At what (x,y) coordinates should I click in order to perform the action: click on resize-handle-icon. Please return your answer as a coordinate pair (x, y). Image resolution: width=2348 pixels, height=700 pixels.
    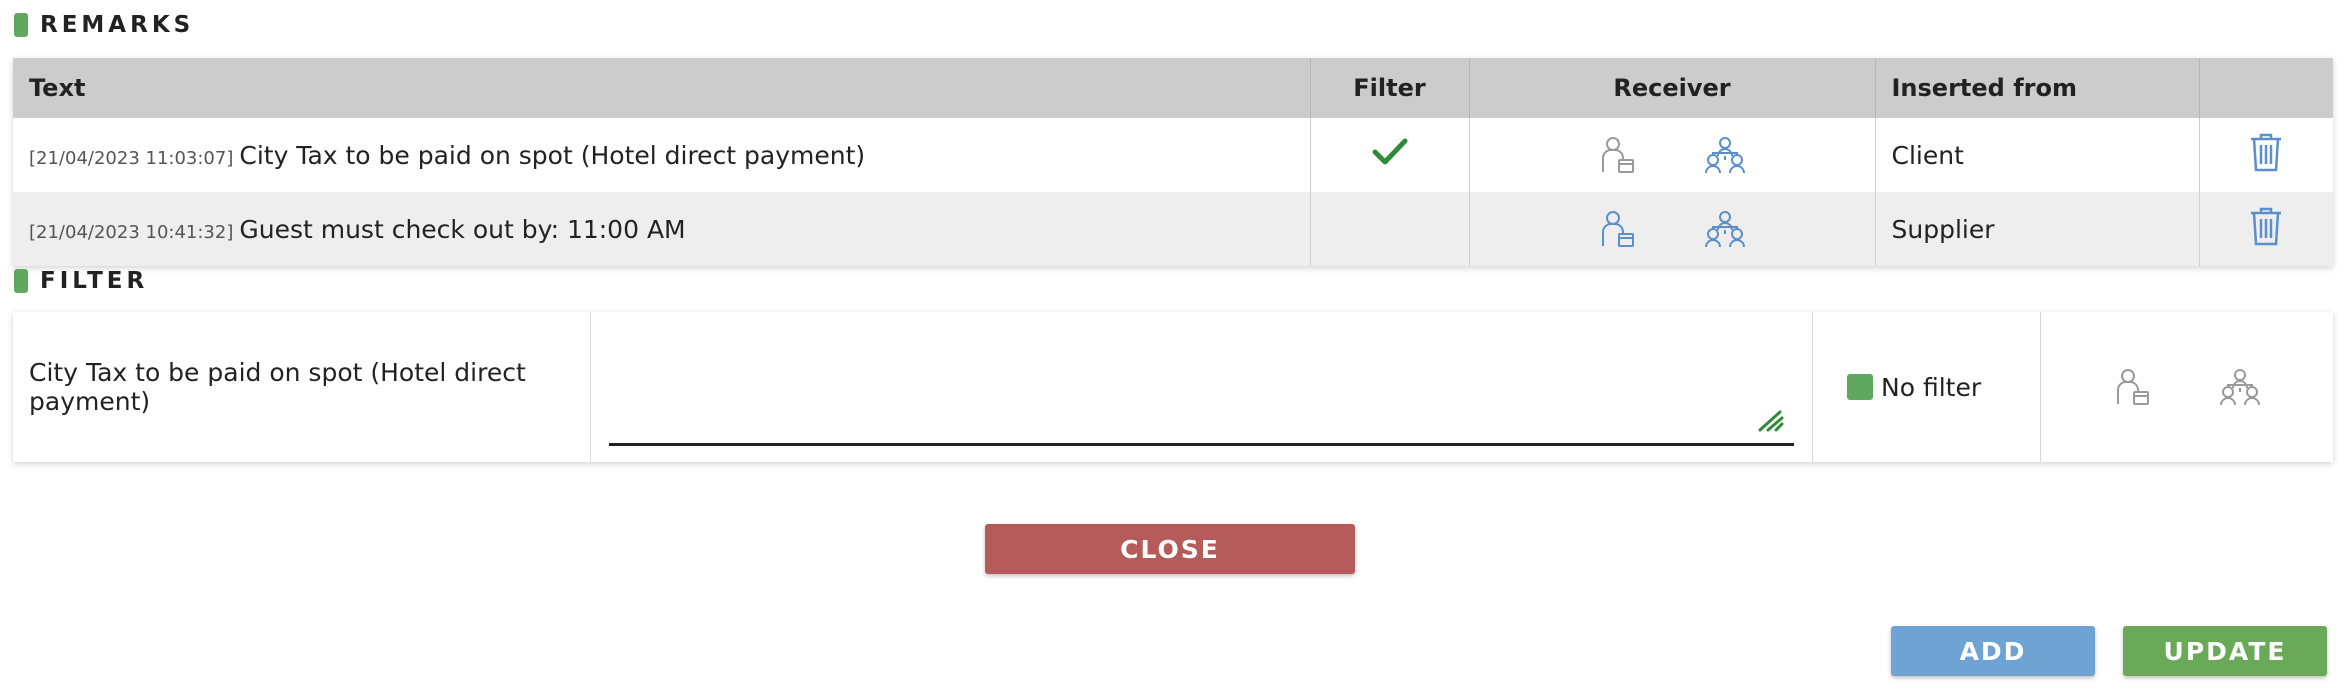
    Looking at the image, I should click on (1771, 422).